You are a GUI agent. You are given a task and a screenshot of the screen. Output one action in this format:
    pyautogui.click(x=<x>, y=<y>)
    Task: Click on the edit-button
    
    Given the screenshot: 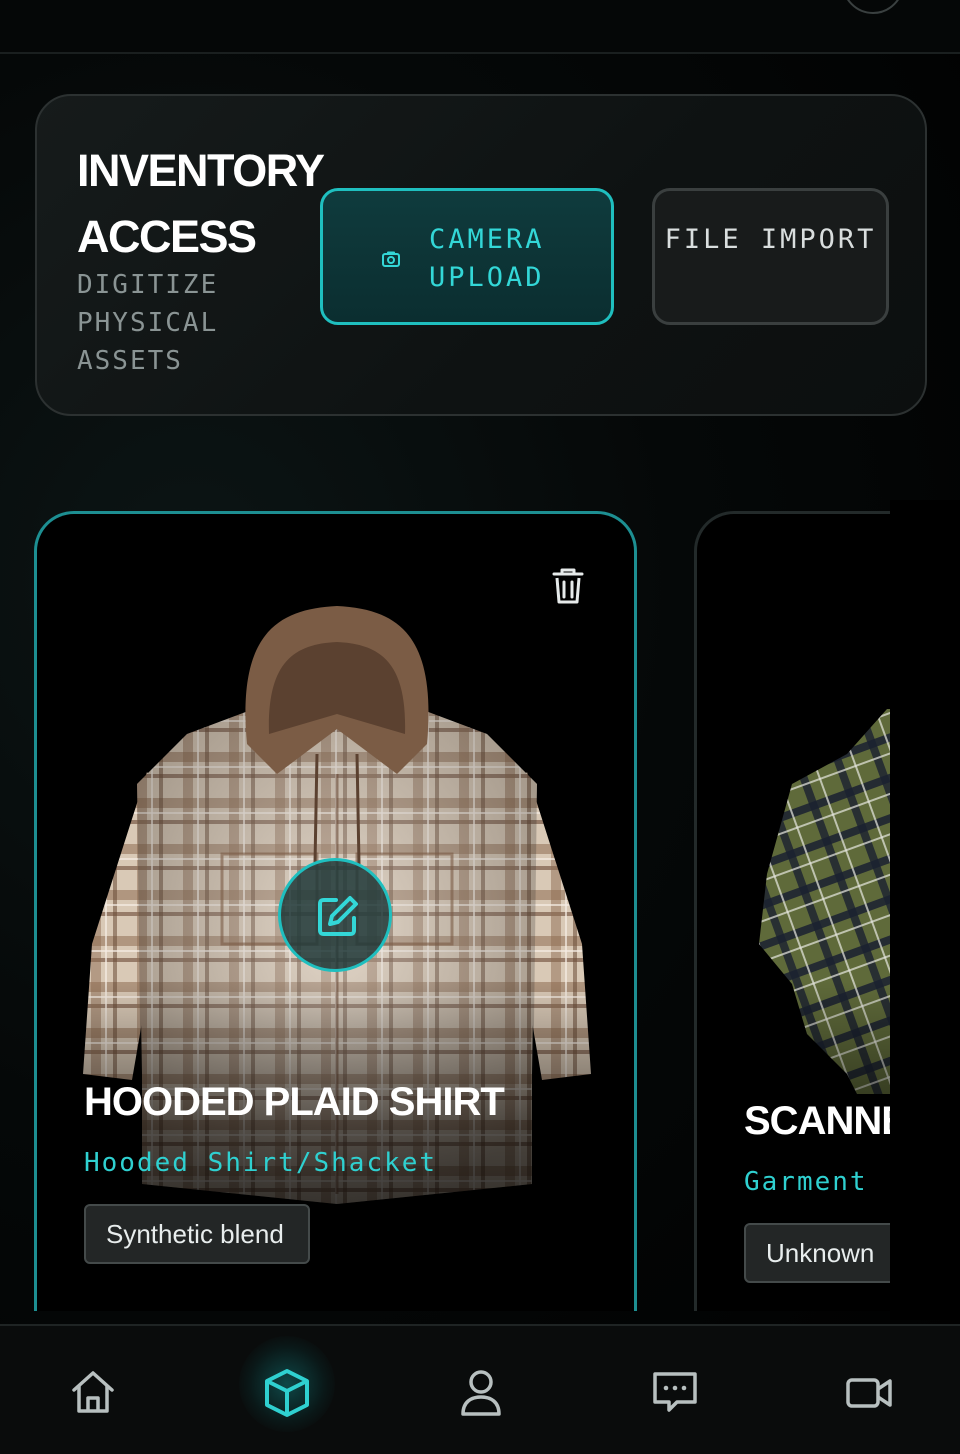 What is the action you would take?
    pyautogui.click(x=335, y=915)
    